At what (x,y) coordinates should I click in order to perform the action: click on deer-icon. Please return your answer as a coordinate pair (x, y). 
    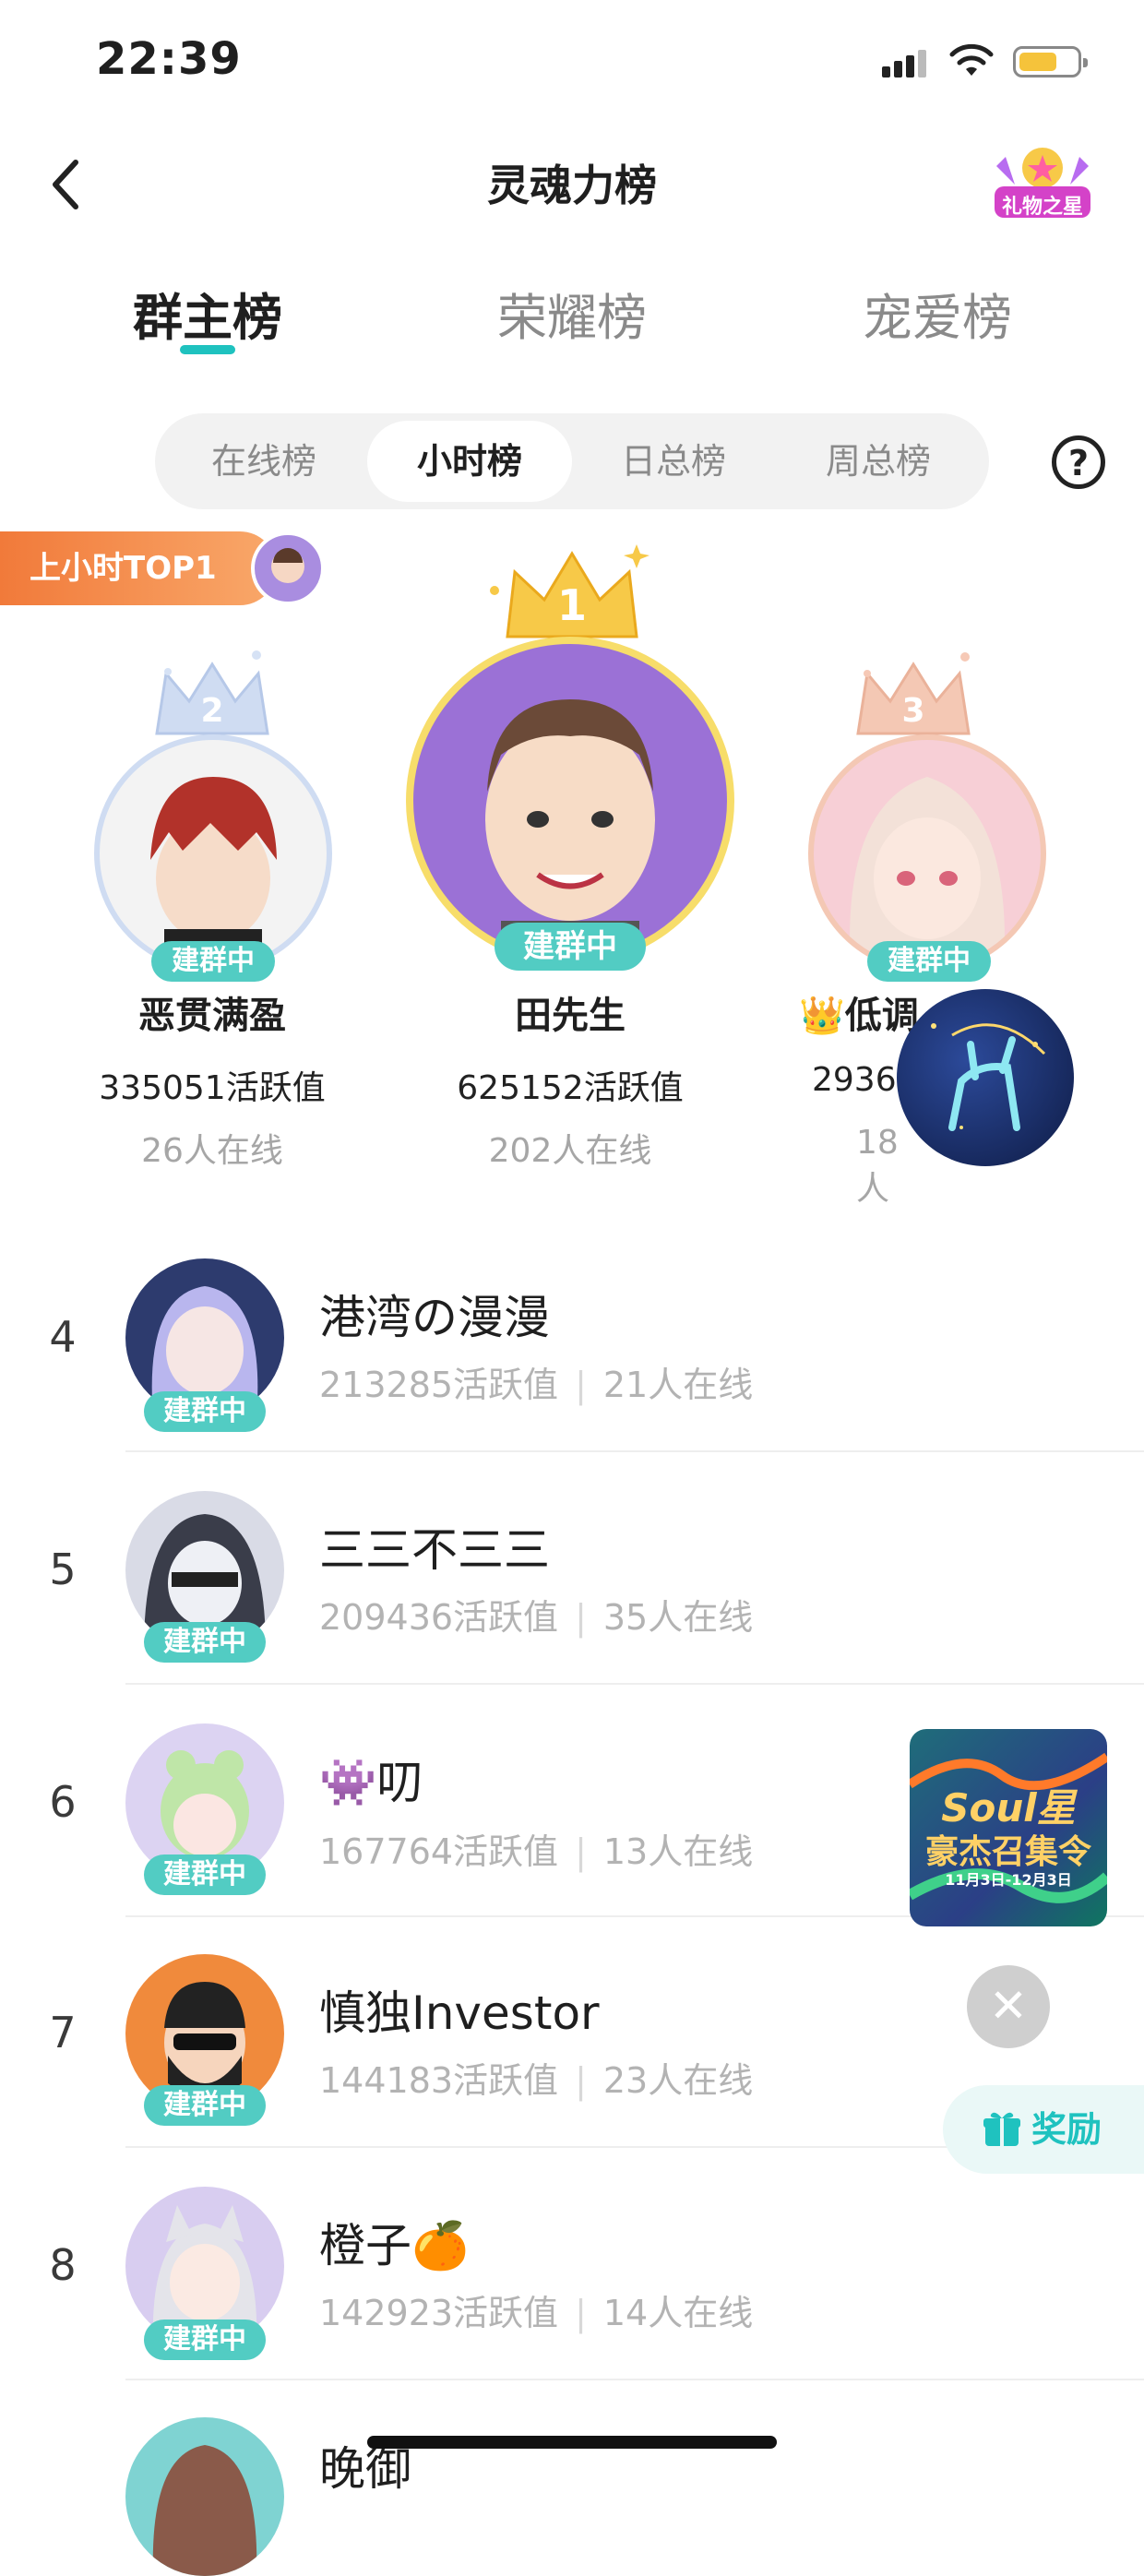
    Looking at the image, I should click on (988, 1077).